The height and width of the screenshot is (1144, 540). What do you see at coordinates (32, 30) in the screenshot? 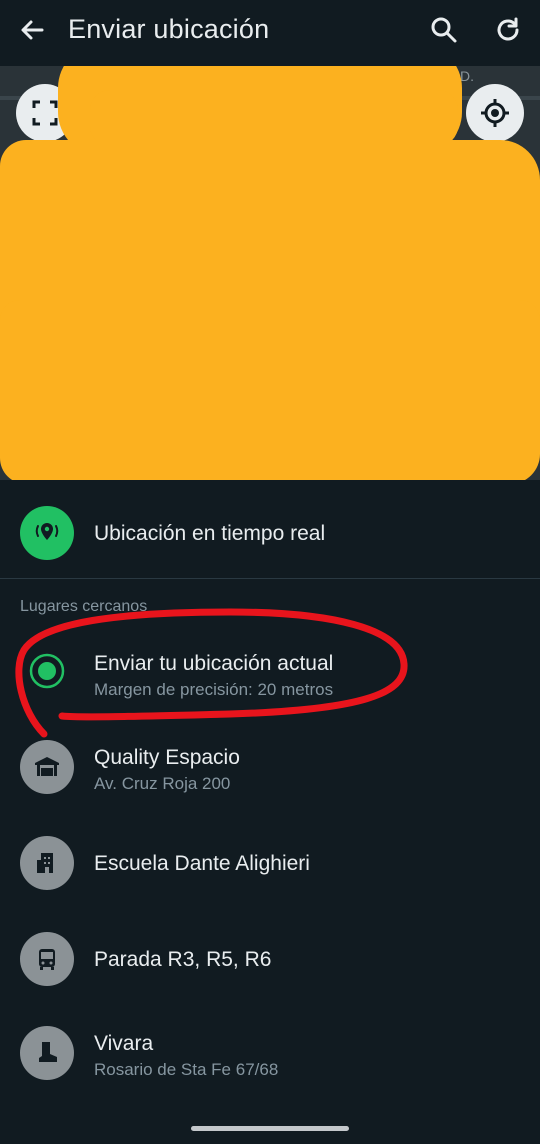
I see `arrow-back-icon` at bounding box center [32, 30].